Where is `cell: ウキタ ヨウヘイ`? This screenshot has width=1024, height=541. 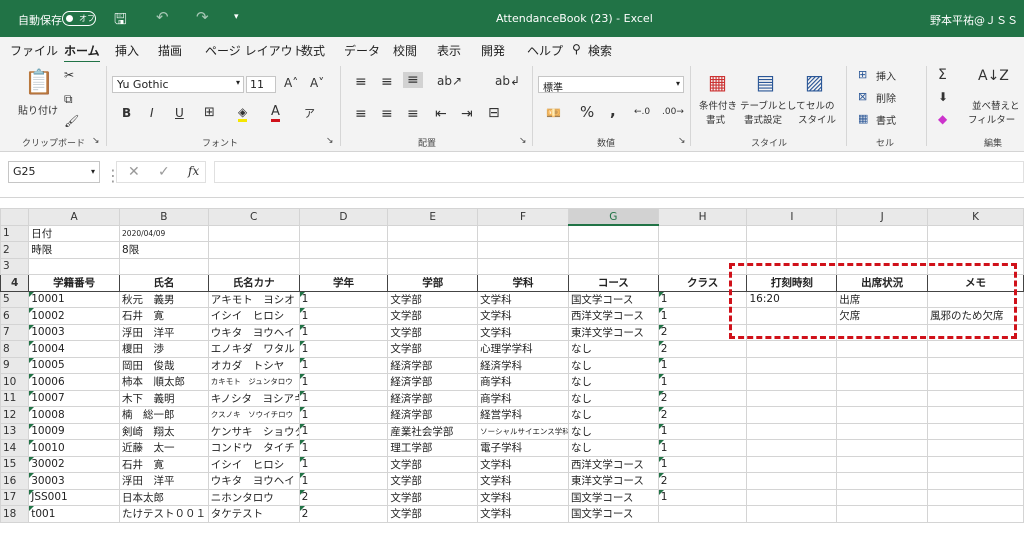
cell: ウキタ ヨウヘイ is located at coordinates (253, 481).